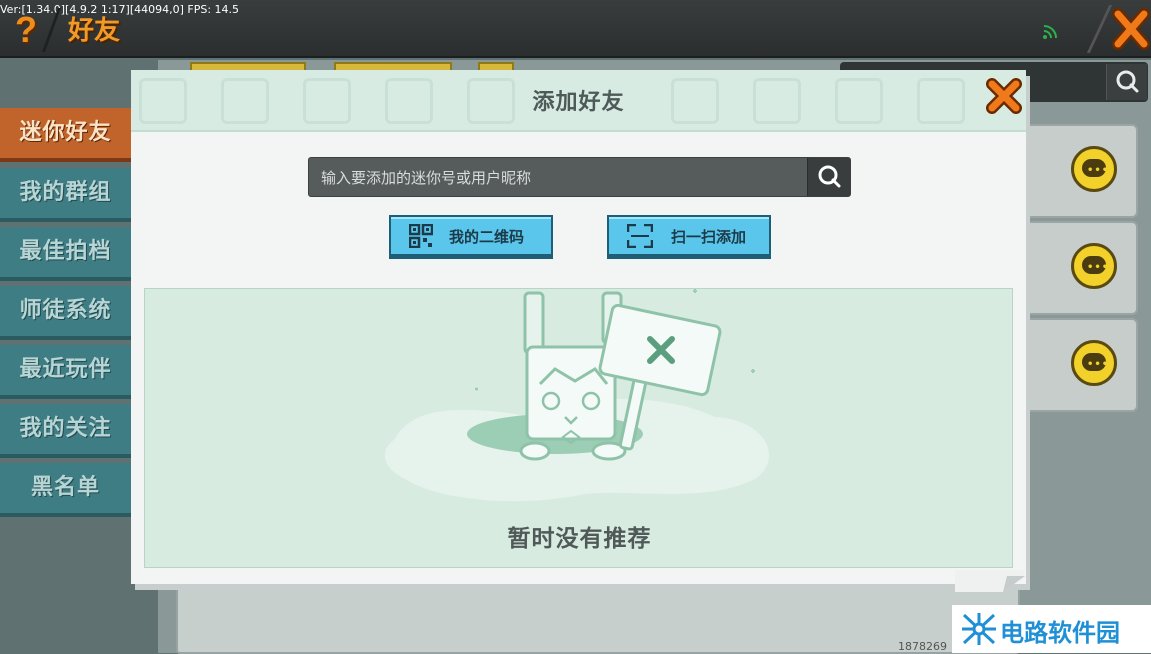 The image size is (1151, 654). What do you see at coordinates (65, 195) in the screenshot?
I see `sidebar-item-my-groups: 我的群组` at bounding box center [65, 195].